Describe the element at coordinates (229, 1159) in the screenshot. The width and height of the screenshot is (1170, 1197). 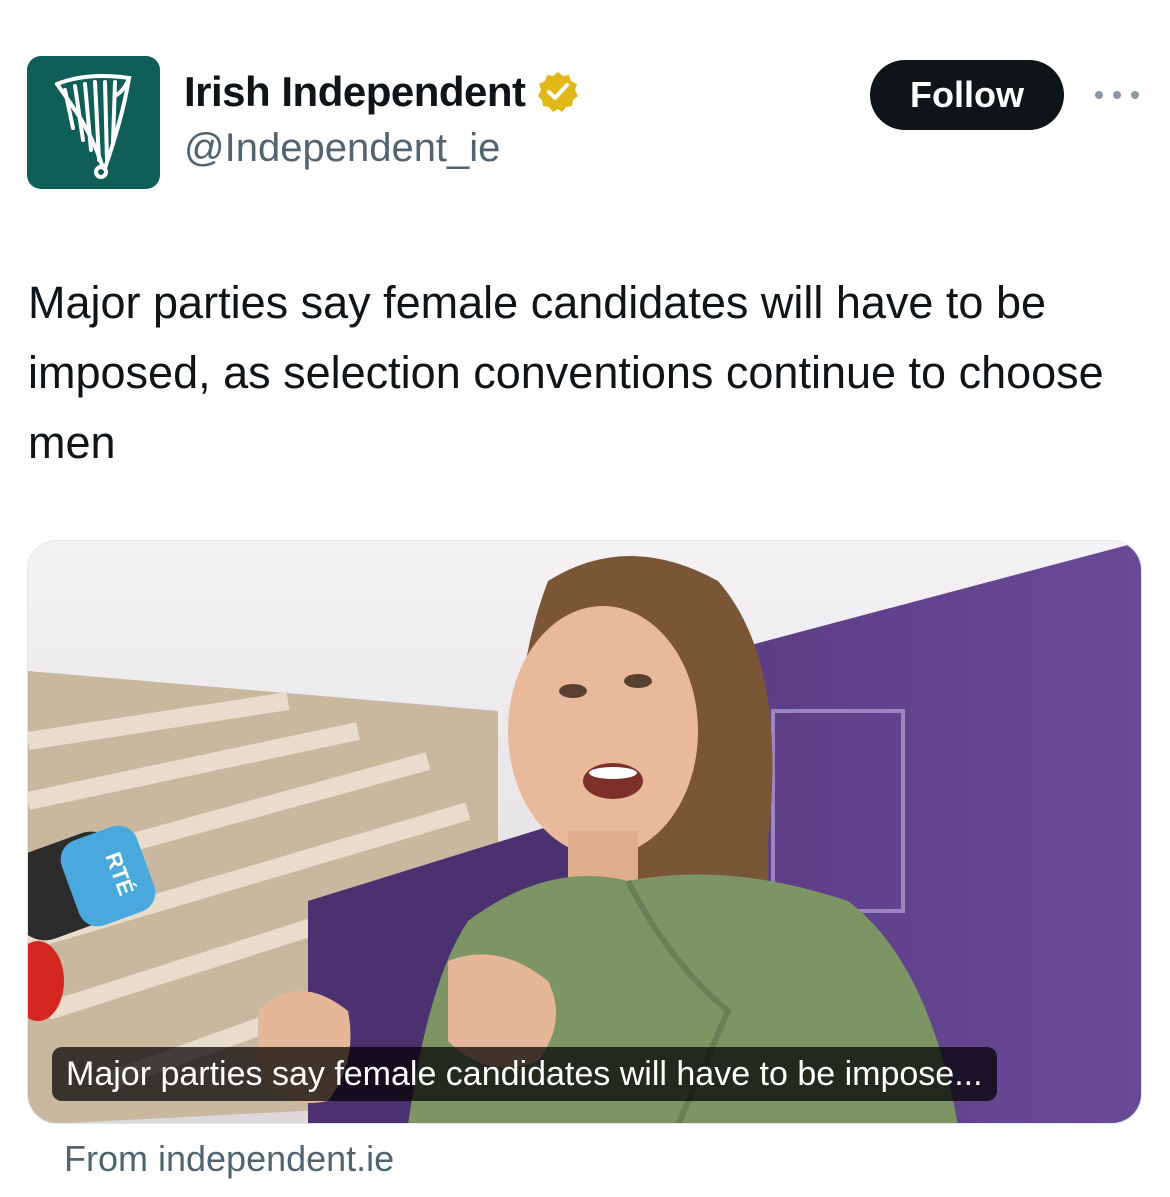
I see `card-source-link: From independent.ie` at that location.